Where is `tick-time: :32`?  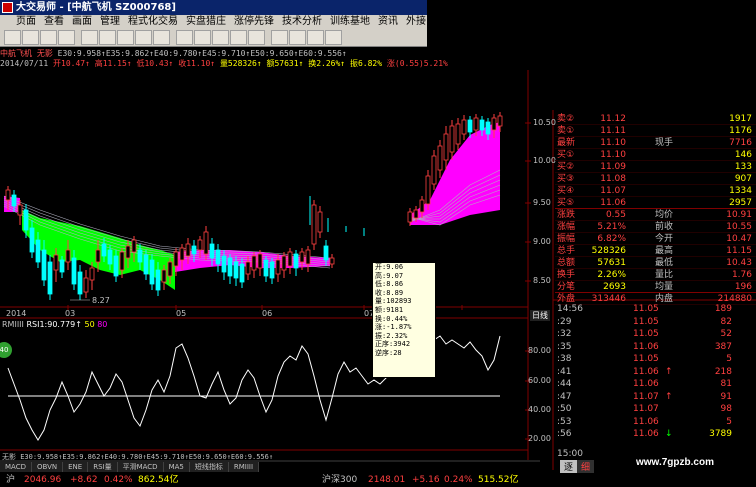
tick-time: :32 is located at coordinates (564, 334).